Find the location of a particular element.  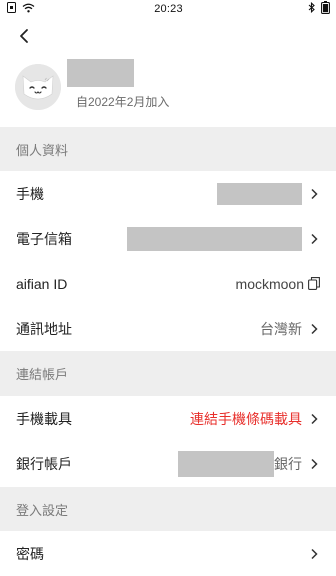

row-password: 密碼 is located at coordinates (168, 553).